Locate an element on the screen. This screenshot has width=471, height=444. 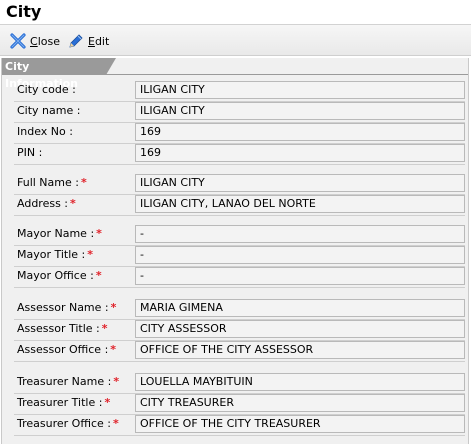
section-title: City Information is located at coordinates (59, 74).